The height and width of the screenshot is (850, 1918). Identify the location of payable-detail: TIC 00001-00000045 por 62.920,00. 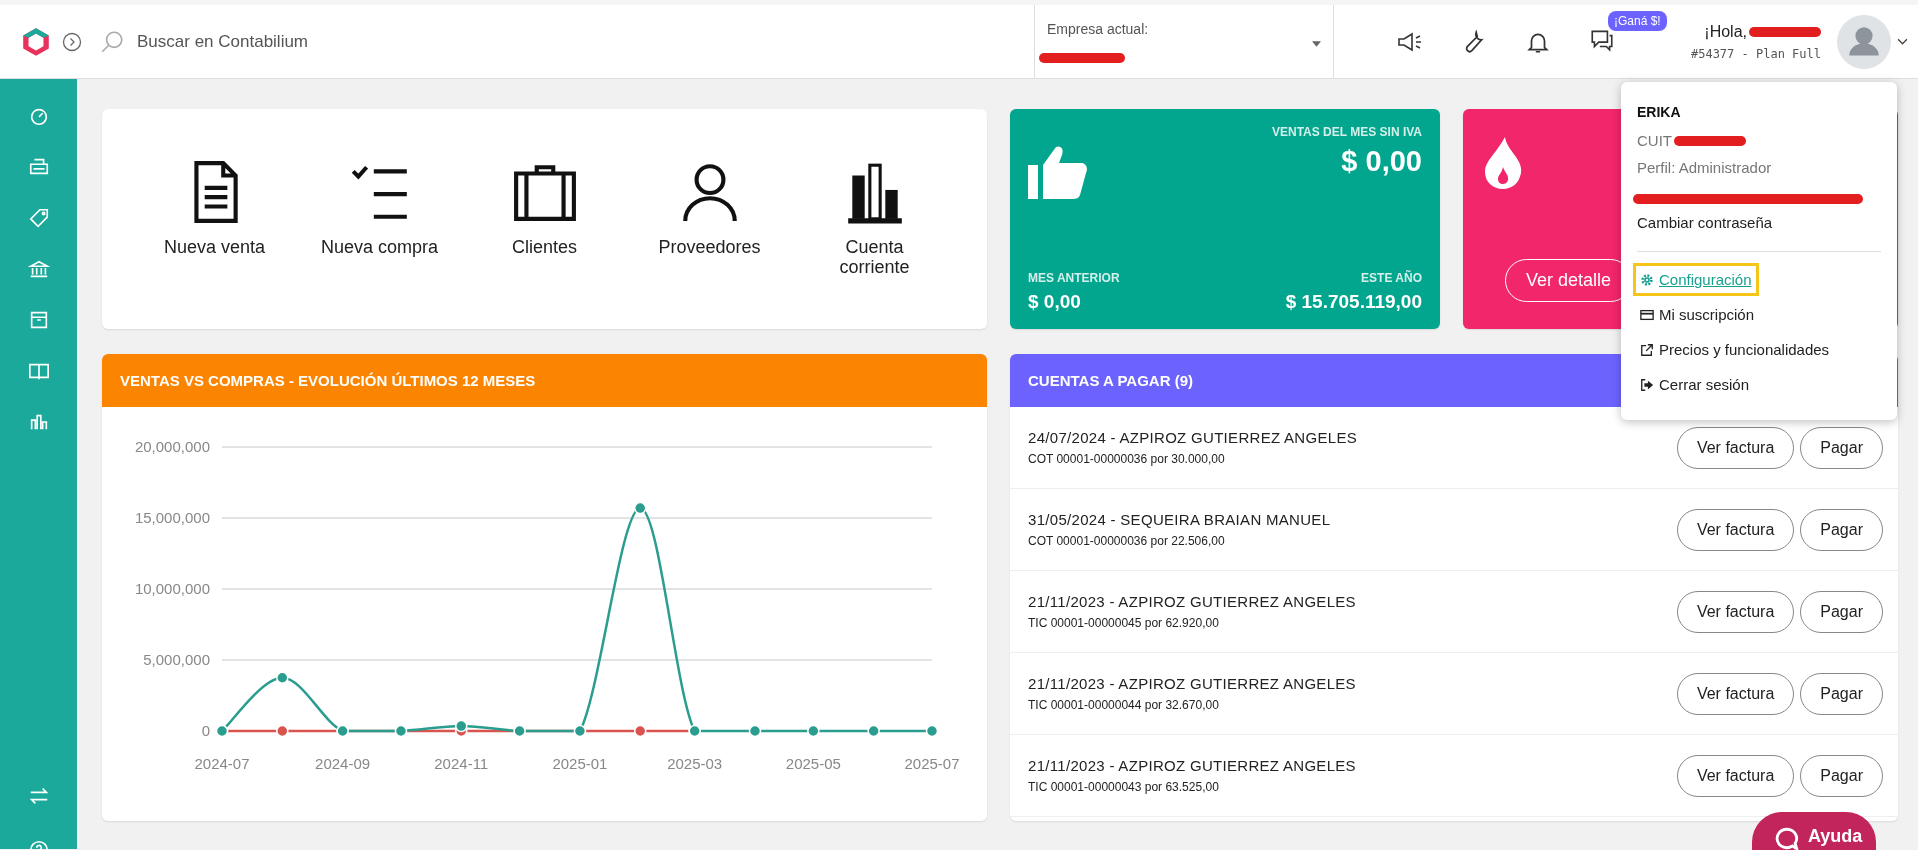
(1124, 623).